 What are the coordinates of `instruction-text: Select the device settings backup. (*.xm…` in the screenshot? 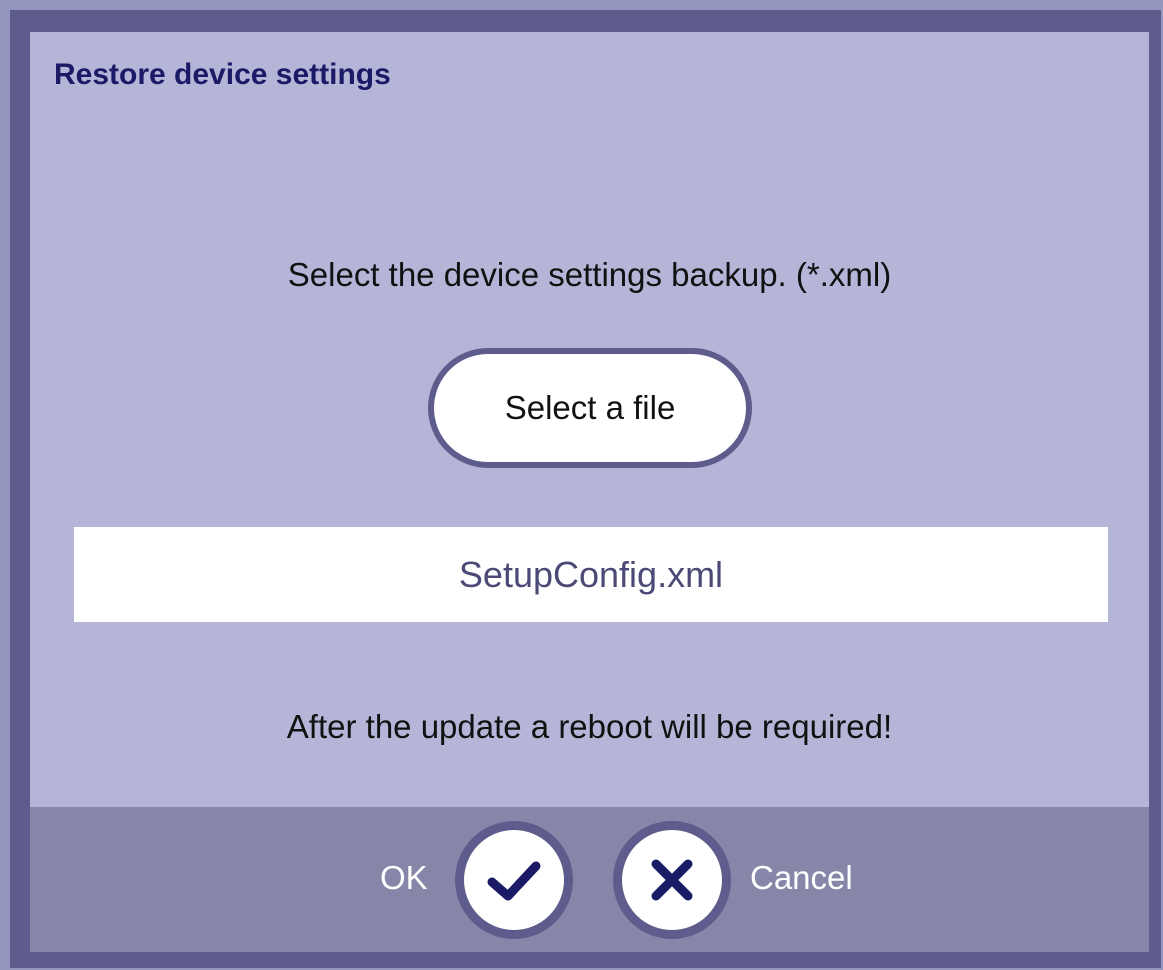 It's located at (589, 274).